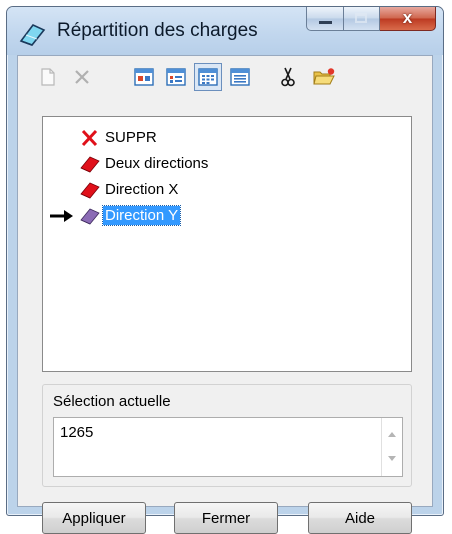  What do you see at coordinates (226, 518) in the screenshot?
I see `close-dialog-button: Fermer` at bounding box center [226, 518].